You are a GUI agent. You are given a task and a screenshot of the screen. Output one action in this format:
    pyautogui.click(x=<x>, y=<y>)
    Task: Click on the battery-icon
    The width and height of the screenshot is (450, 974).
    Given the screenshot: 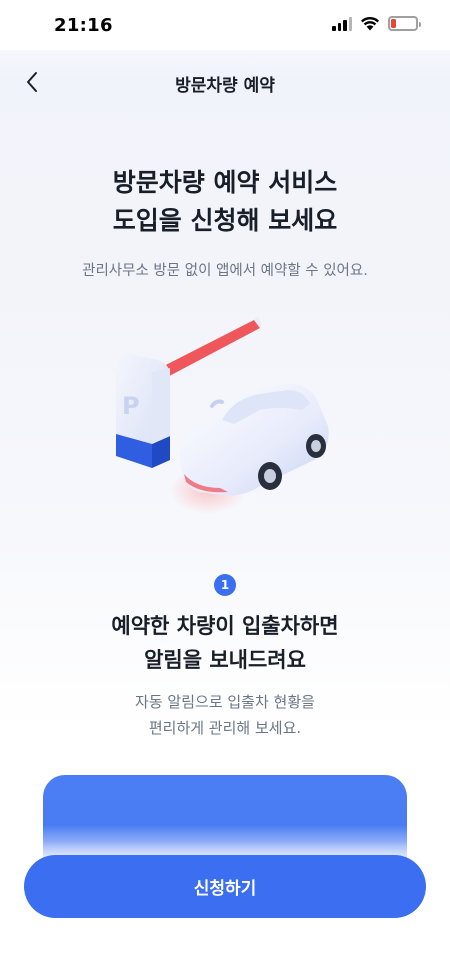 What is the action you would take?
    pyautogui.click(x=404, y=23)
    